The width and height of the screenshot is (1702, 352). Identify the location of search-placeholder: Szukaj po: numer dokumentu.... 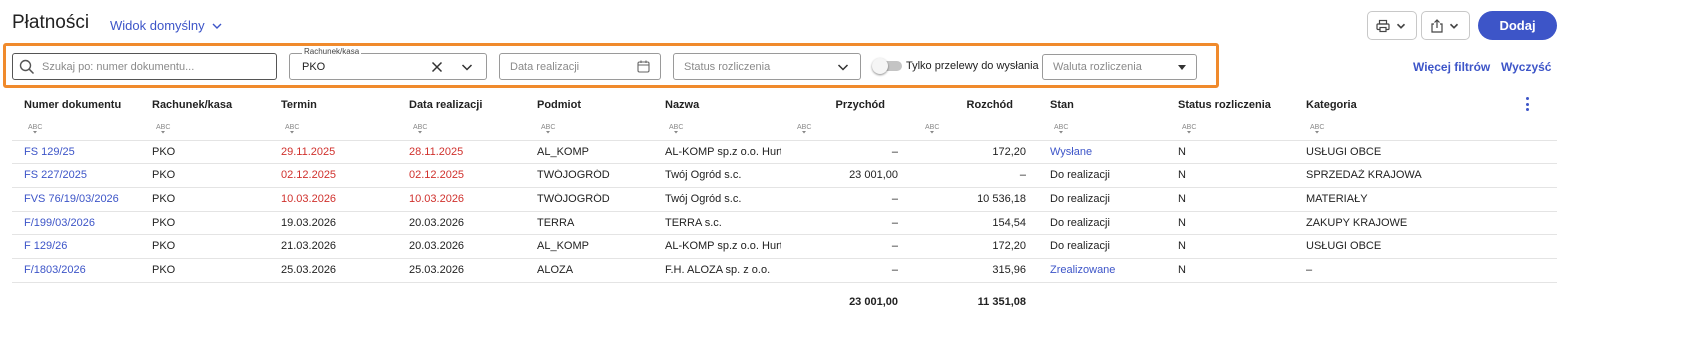
(118, 66).